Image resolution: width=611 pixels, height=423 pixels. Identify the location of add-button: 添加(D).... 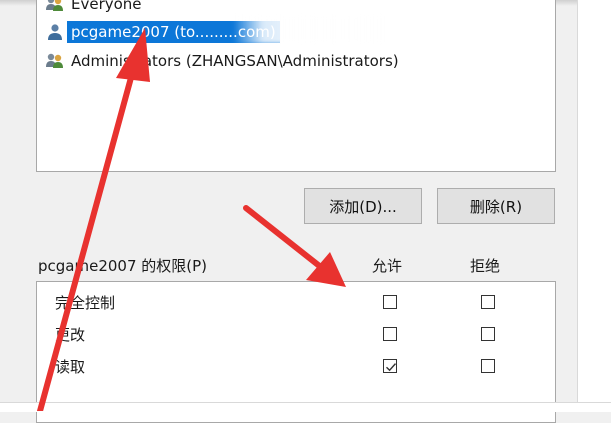
(363, 206).